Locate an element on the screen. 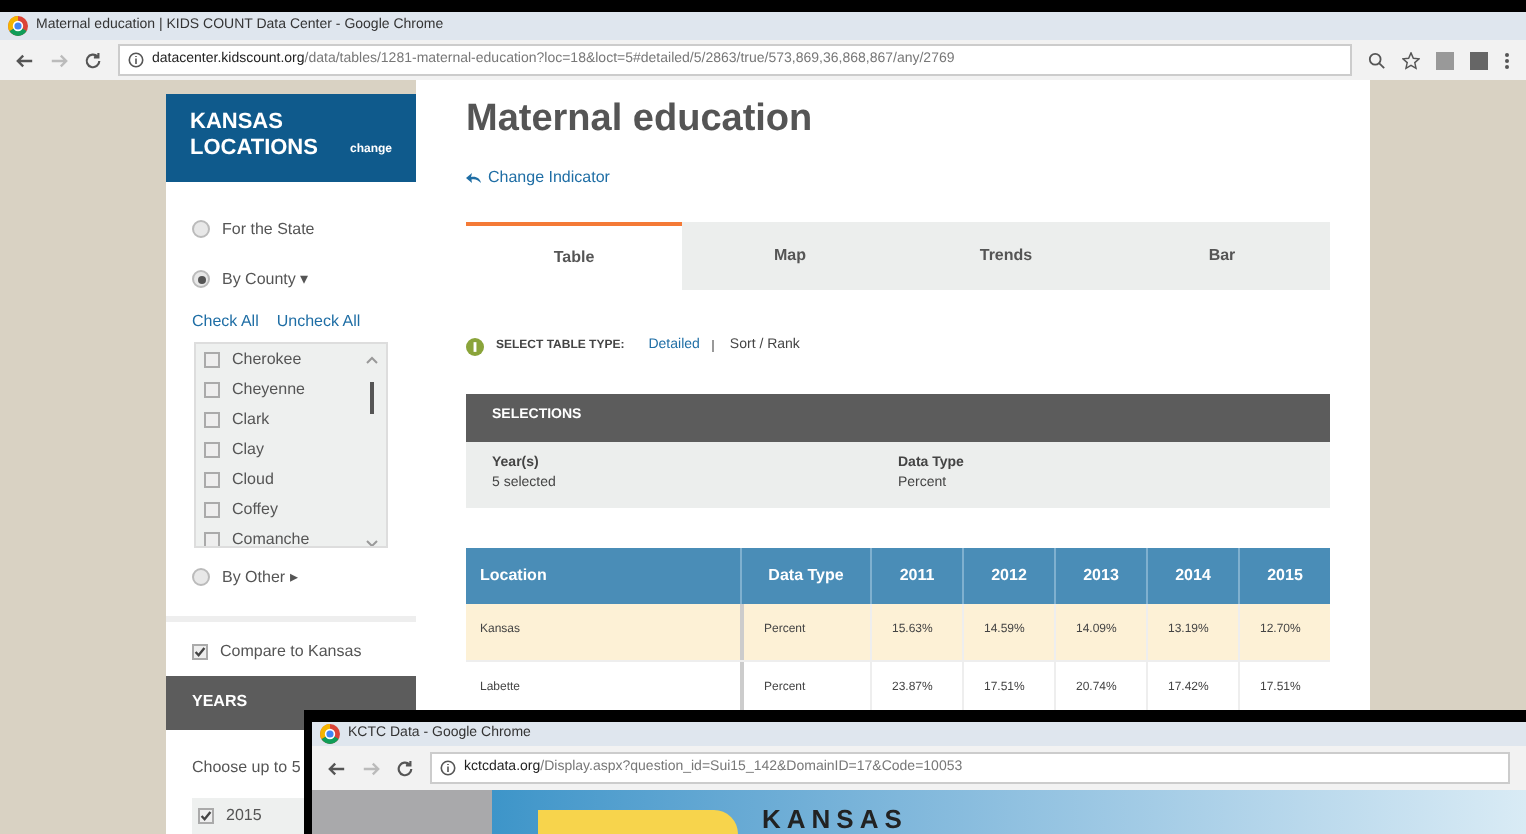  locations-heading: KANSAS LOCATIONS is located at coordinates (255, 135).